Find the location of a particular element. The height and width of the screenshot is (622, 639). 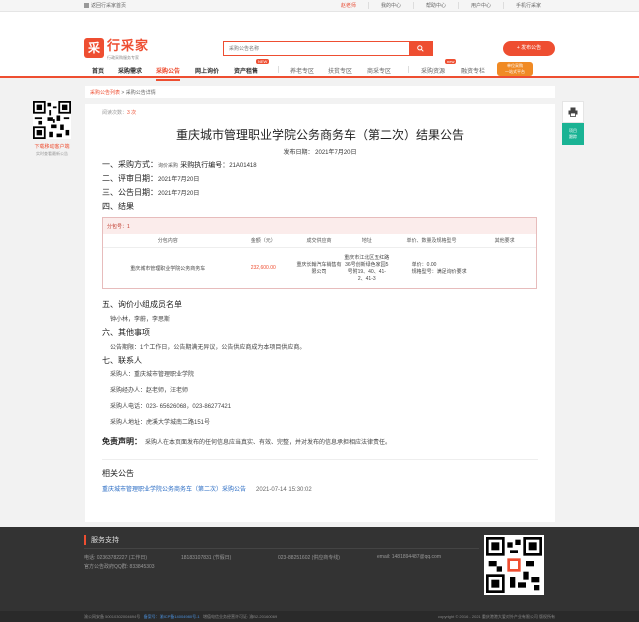

section-label: 三、公告日期： is located at coordinates (130, 192).